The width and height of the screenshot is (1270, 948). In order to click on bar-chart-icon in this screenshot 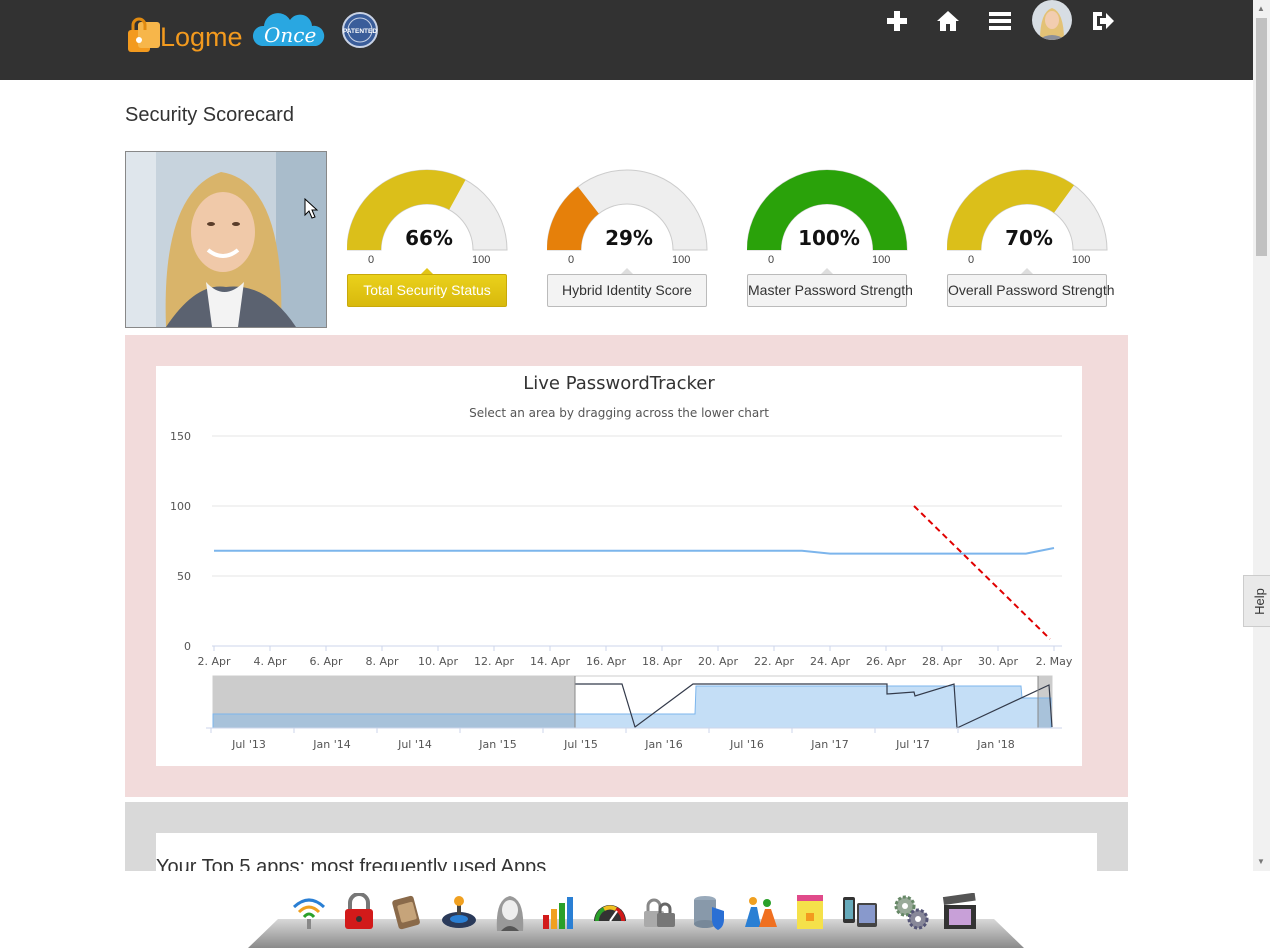, I will do `click(560, 912)`.